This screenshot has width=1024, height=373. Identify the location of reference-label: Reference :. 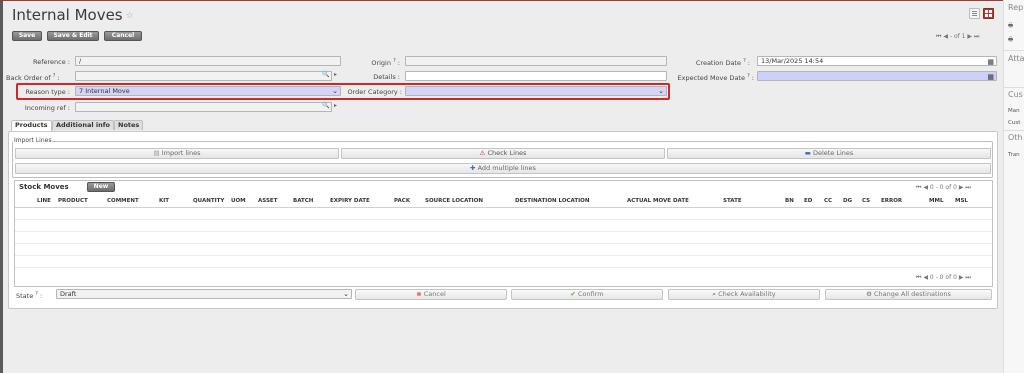
(51, 62).